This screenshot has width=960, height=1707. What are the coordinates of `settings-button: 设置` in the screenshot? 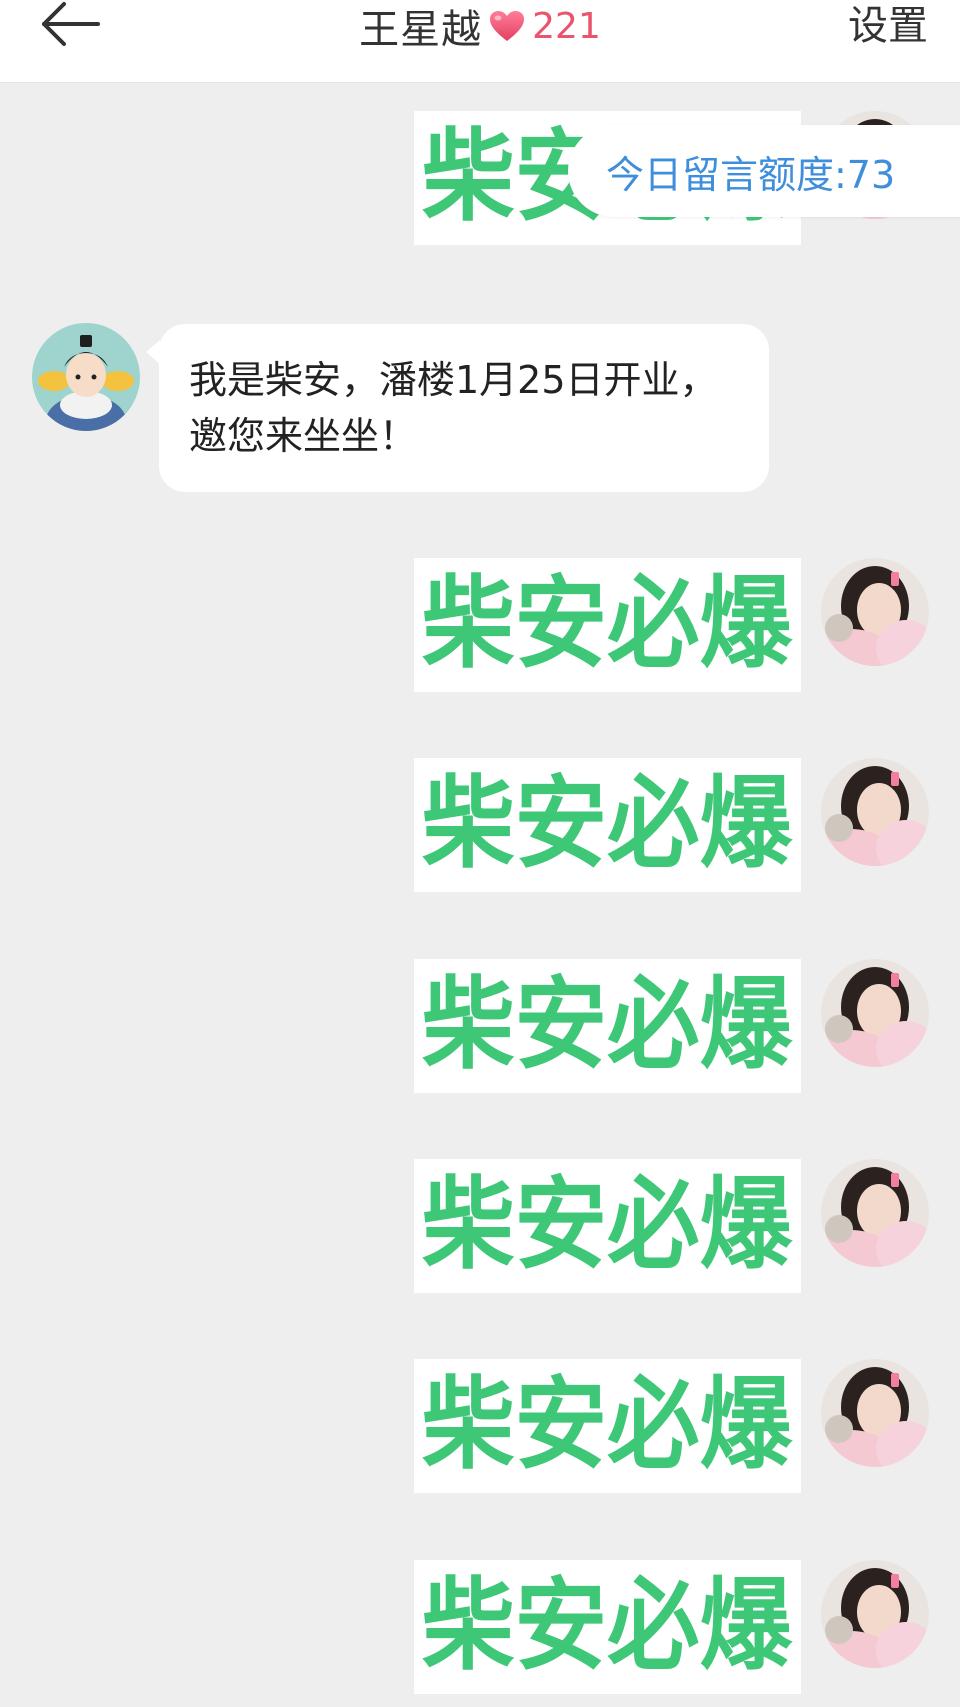 It's located at (888, 26).